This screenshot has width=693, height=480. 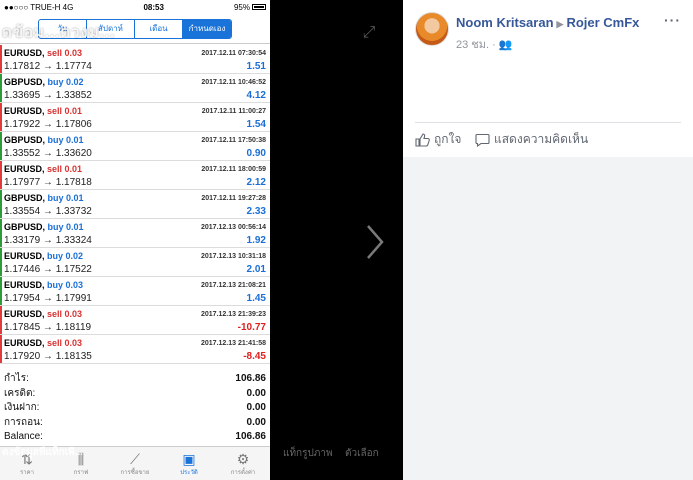 I want to click on like-button: ถูกใจ, so click(x=438, y=139).